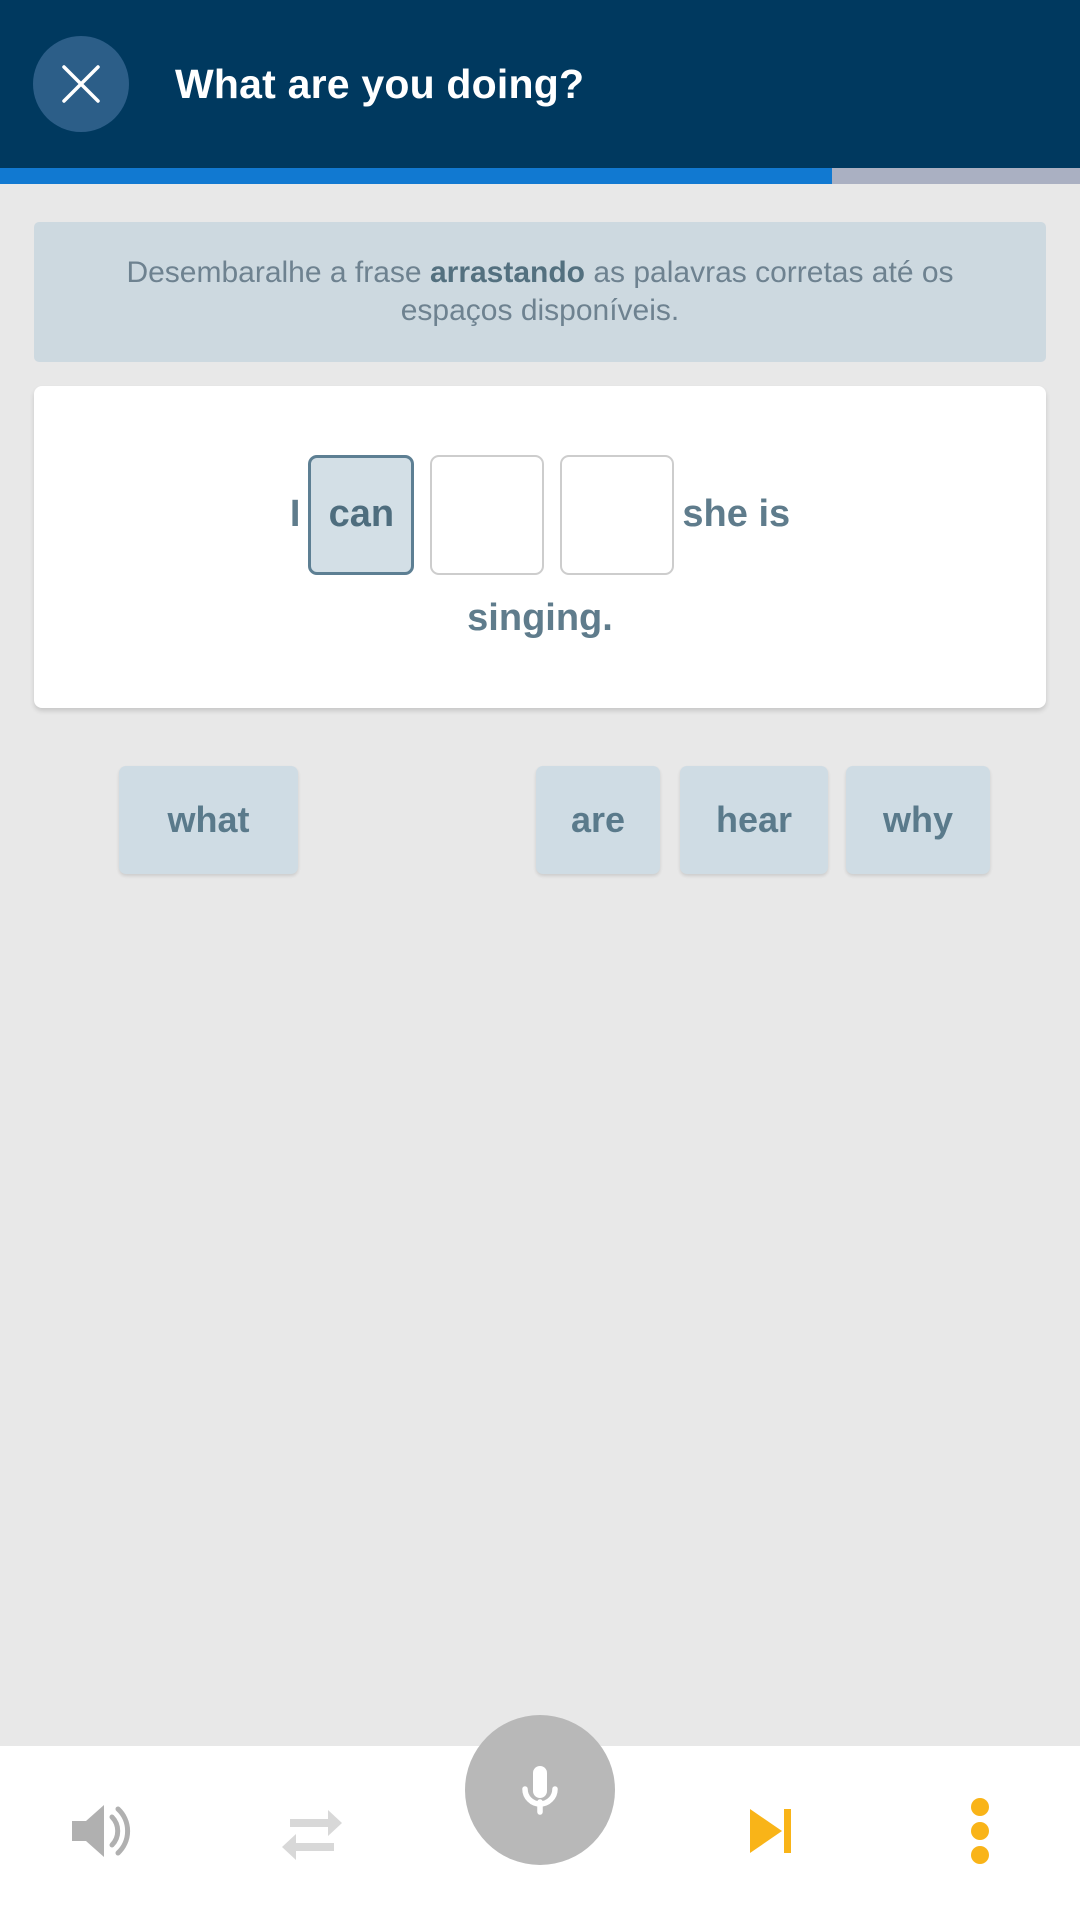 The image size is (1080, 1920). What do you see at coordinates (540, 617) in the screenshot?
I see `sentence-line-2: singing.` at bounding box center [540, 617].